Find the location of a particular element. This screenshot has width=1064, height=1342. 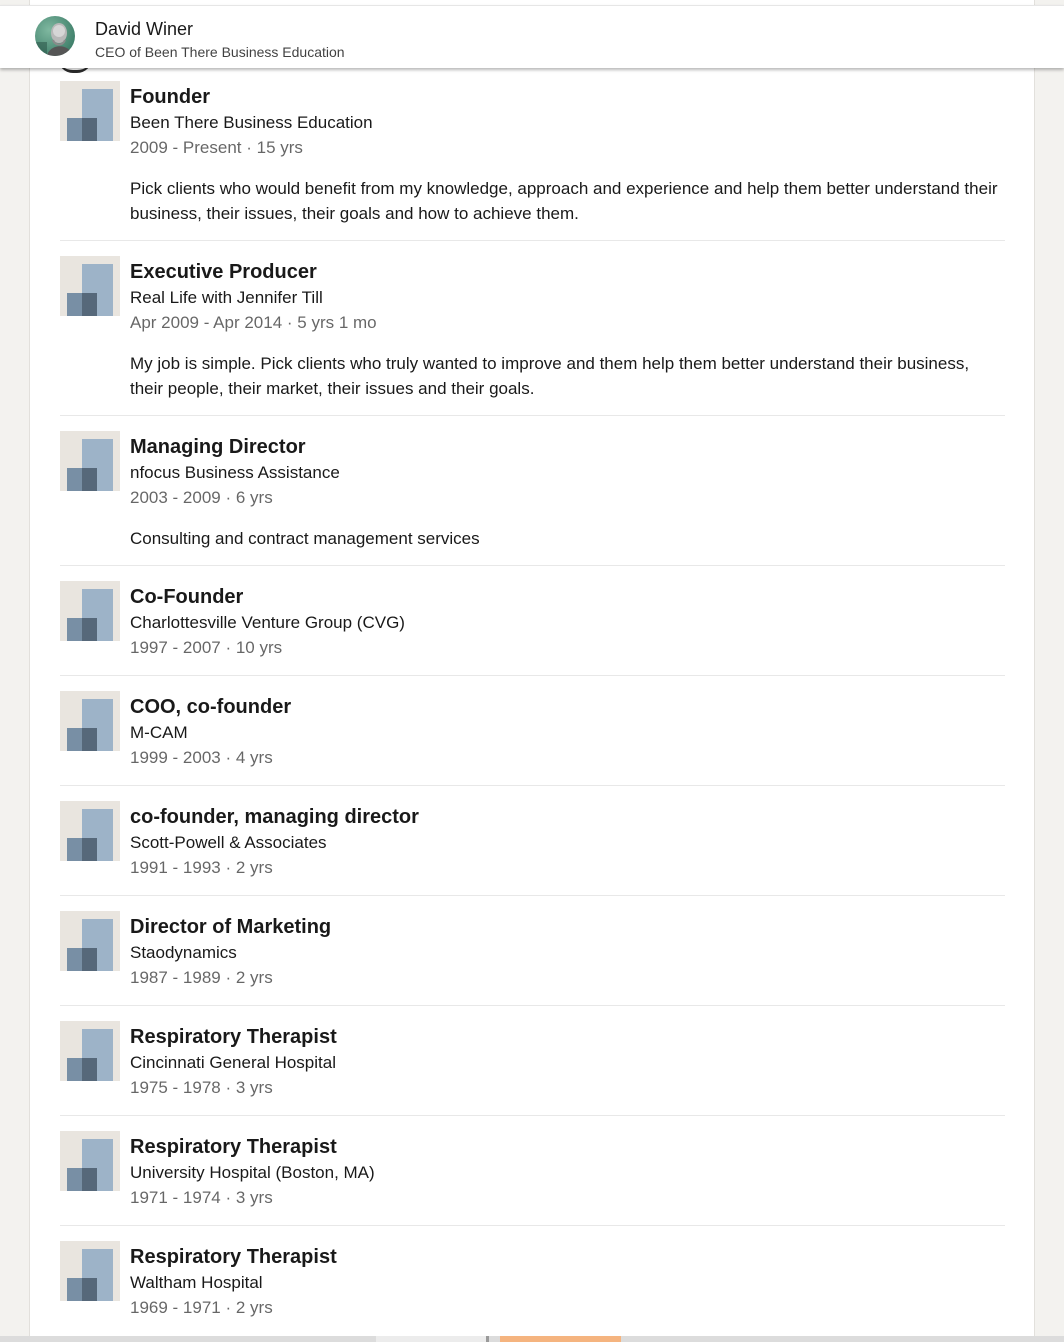

experience-title: Managing Director is located at coordinates (218, 447).